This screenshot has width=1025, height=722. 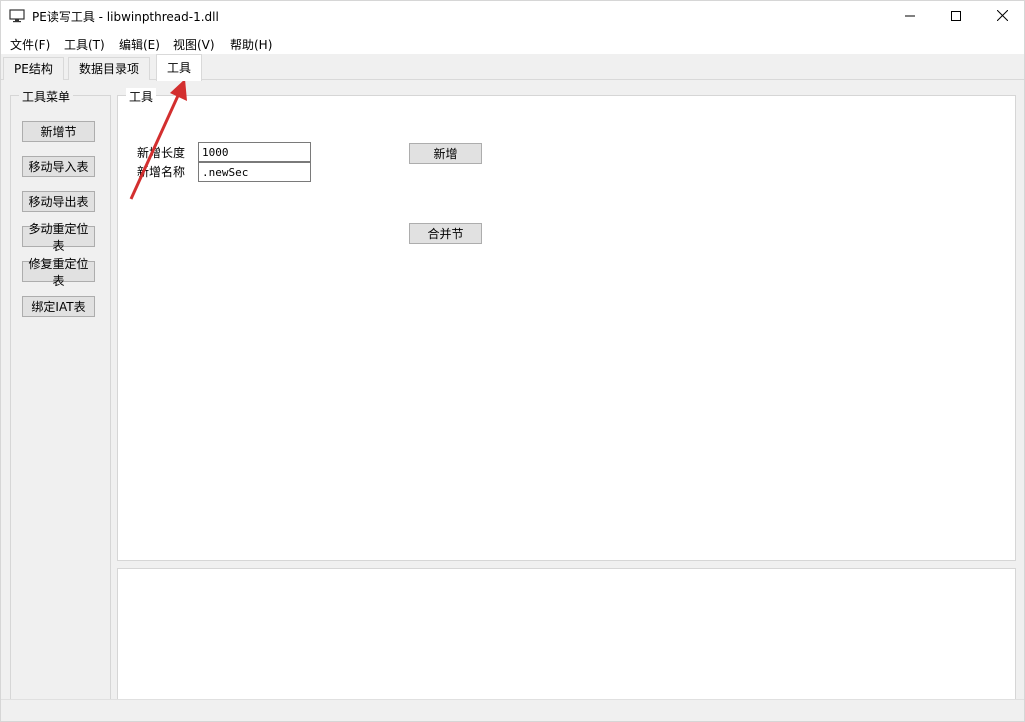 I want to click on minimize-icon, so click(x=910, y=17).